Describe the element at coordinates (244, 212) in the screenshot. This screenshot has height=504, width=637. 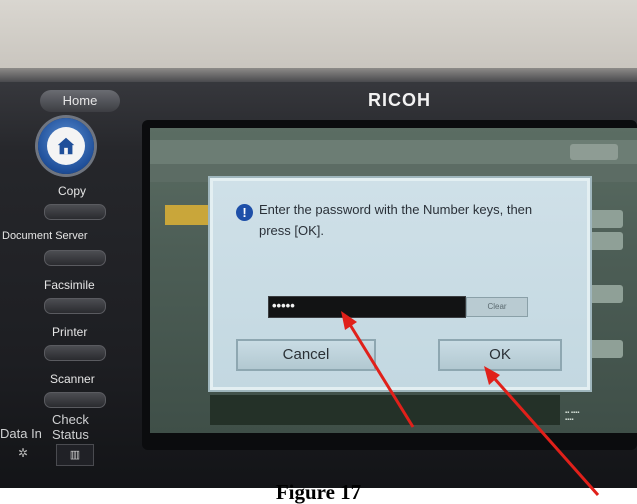
I see `info-icon: !` at that location.